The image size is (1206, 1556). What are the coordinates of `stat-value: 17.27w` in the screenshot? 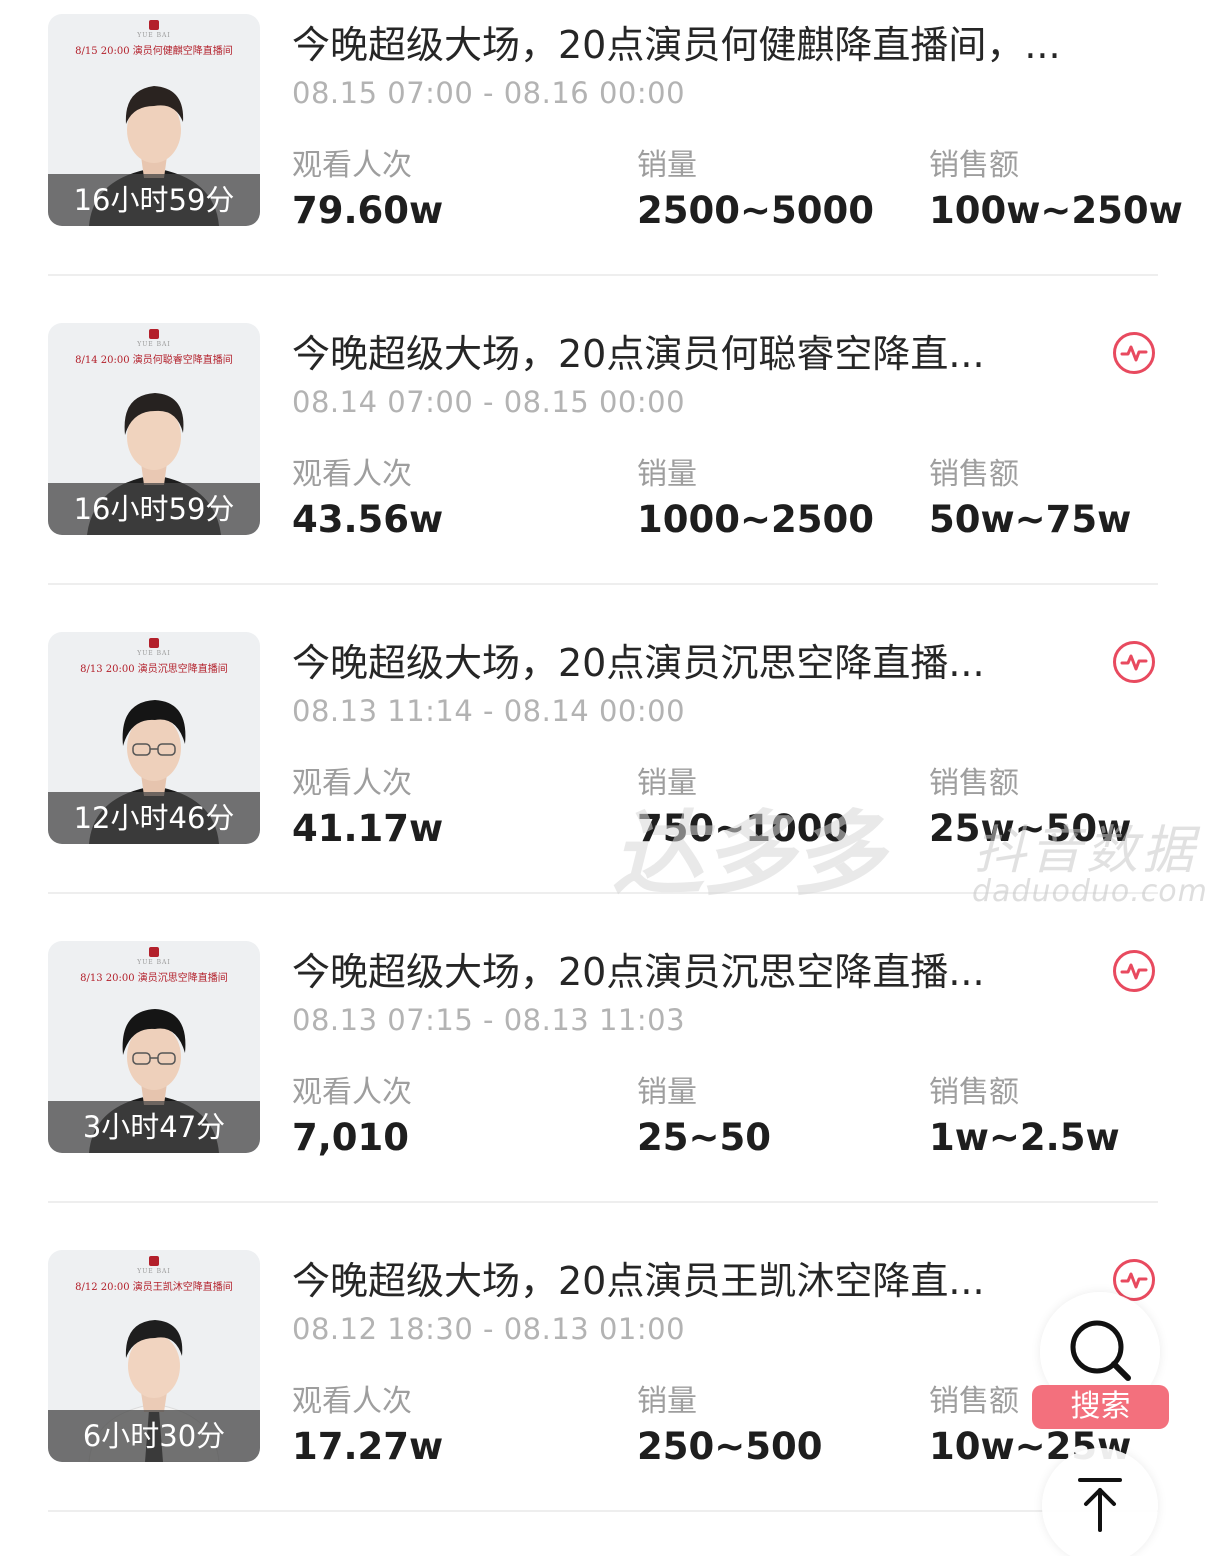 It's located at (368, 1446).